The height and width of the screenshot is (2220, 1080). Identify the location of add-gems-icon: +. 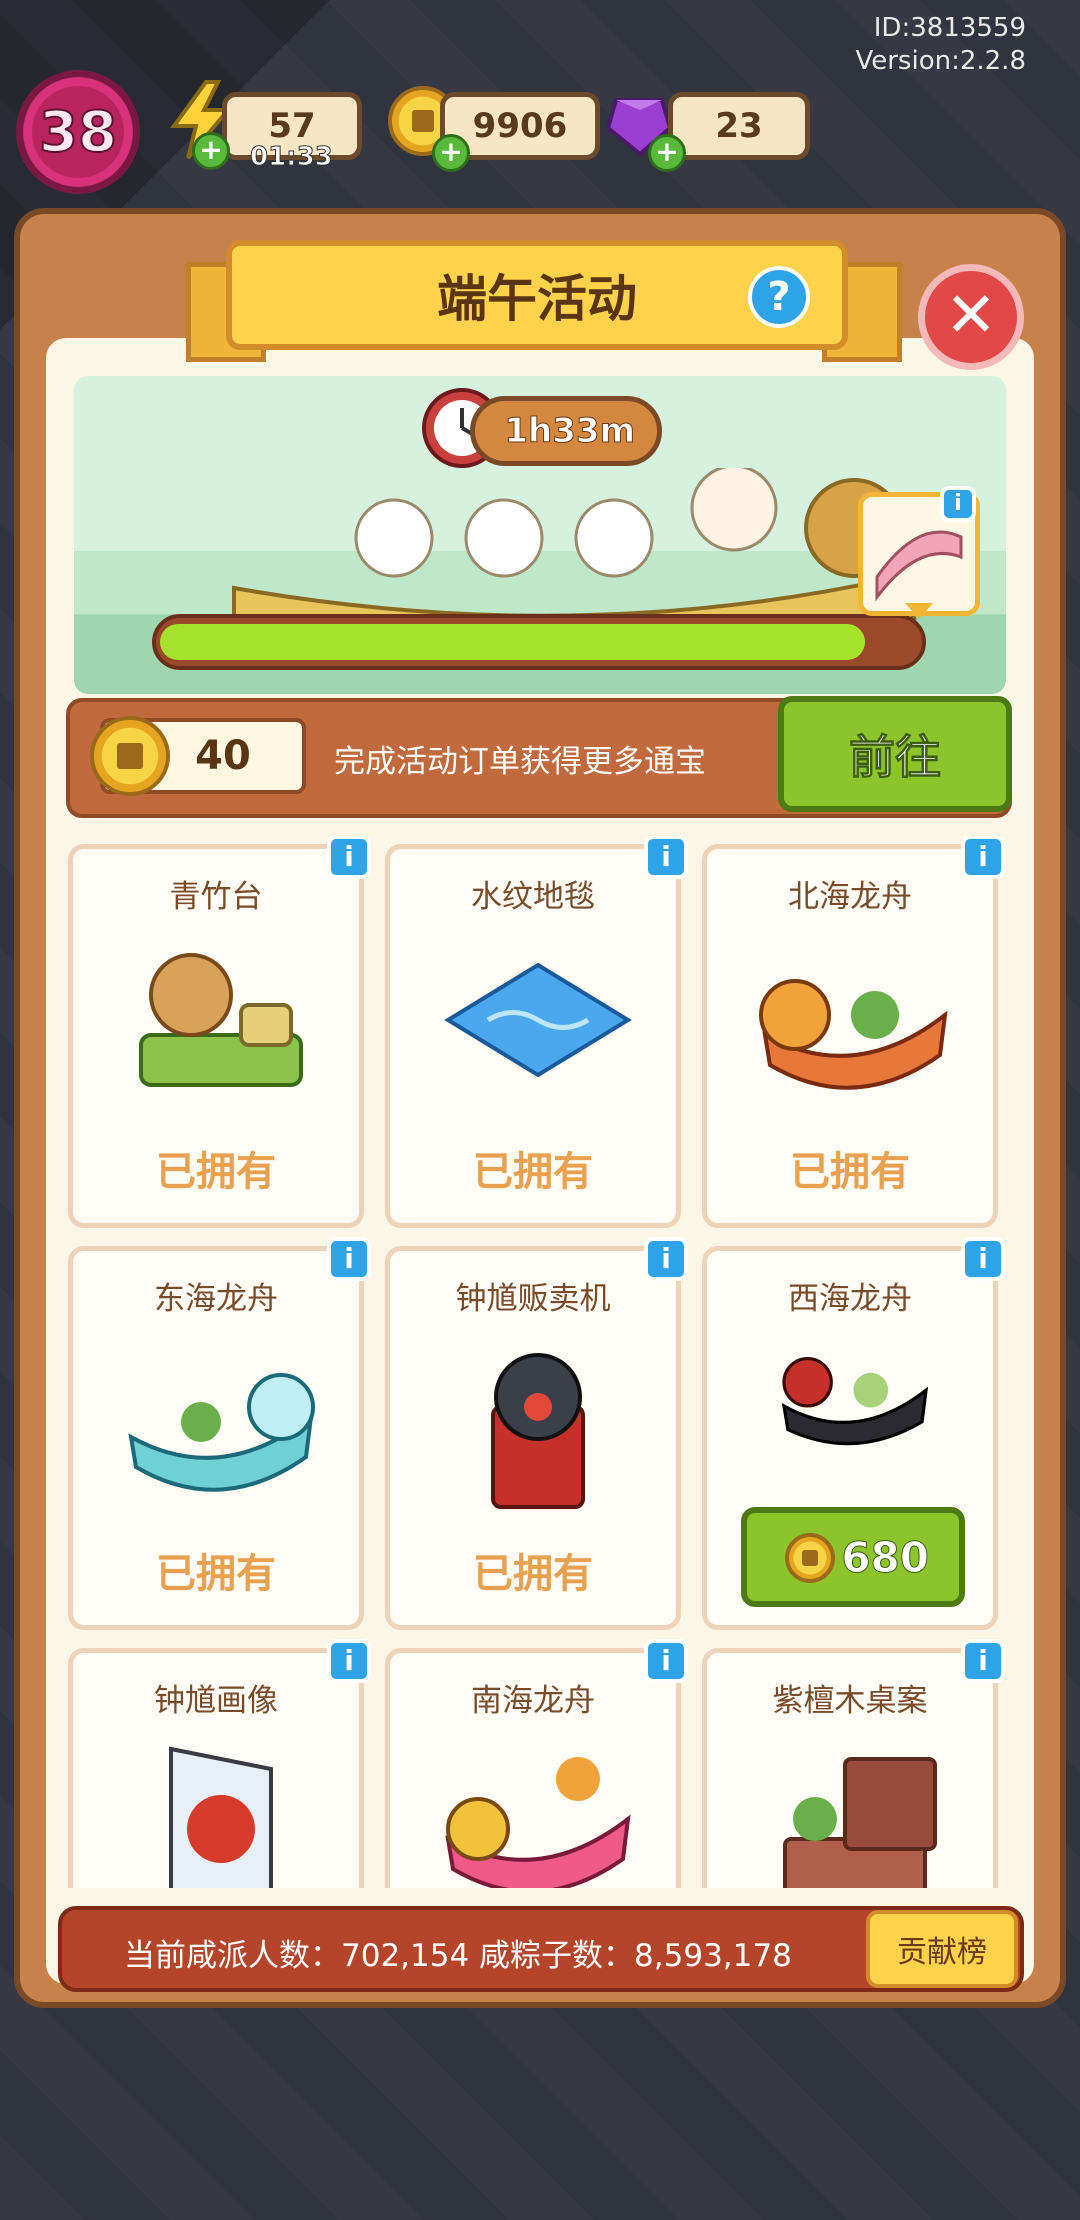
(667, 153).